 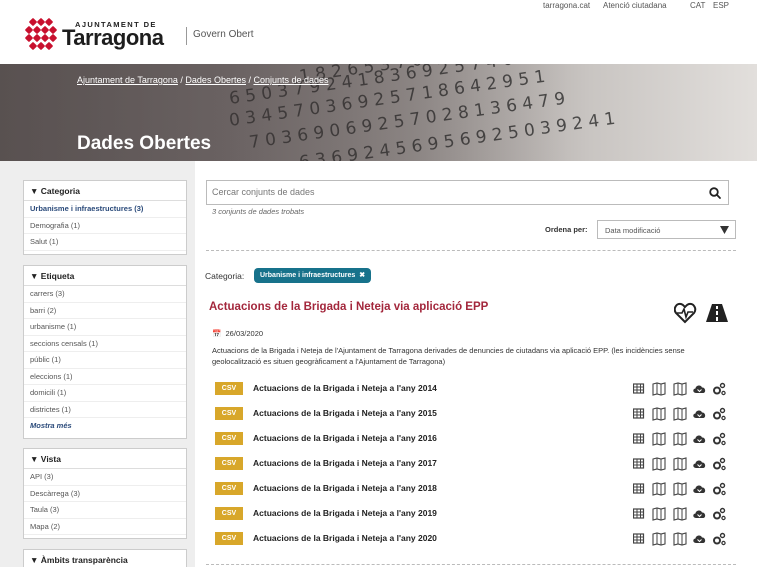 I want to click on facet-item: públic (1), so click(x=105, y=360).